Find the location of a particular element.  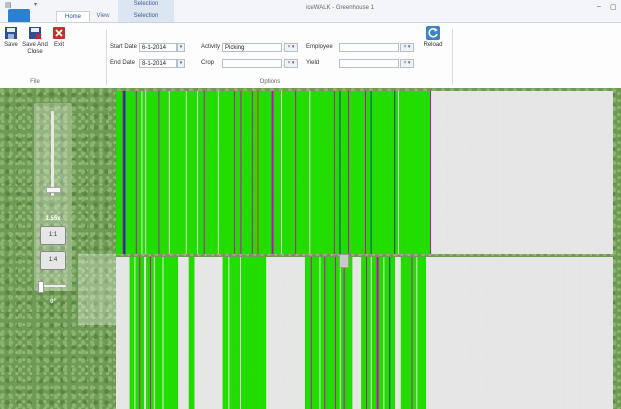

save-label: Save is located at coordinates (11, 45).